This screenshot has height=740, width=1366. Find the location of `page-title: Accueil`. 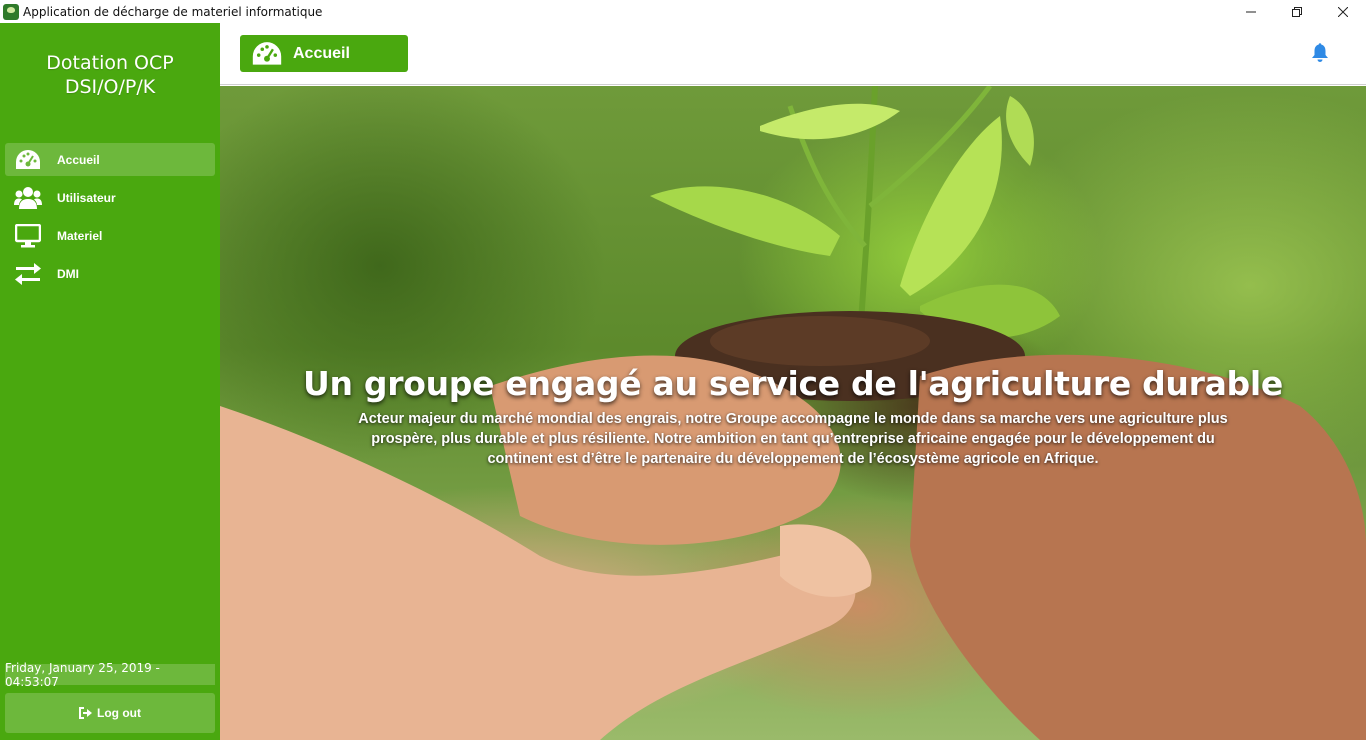

page-title: Accueil is located at coordinates (321, 53).